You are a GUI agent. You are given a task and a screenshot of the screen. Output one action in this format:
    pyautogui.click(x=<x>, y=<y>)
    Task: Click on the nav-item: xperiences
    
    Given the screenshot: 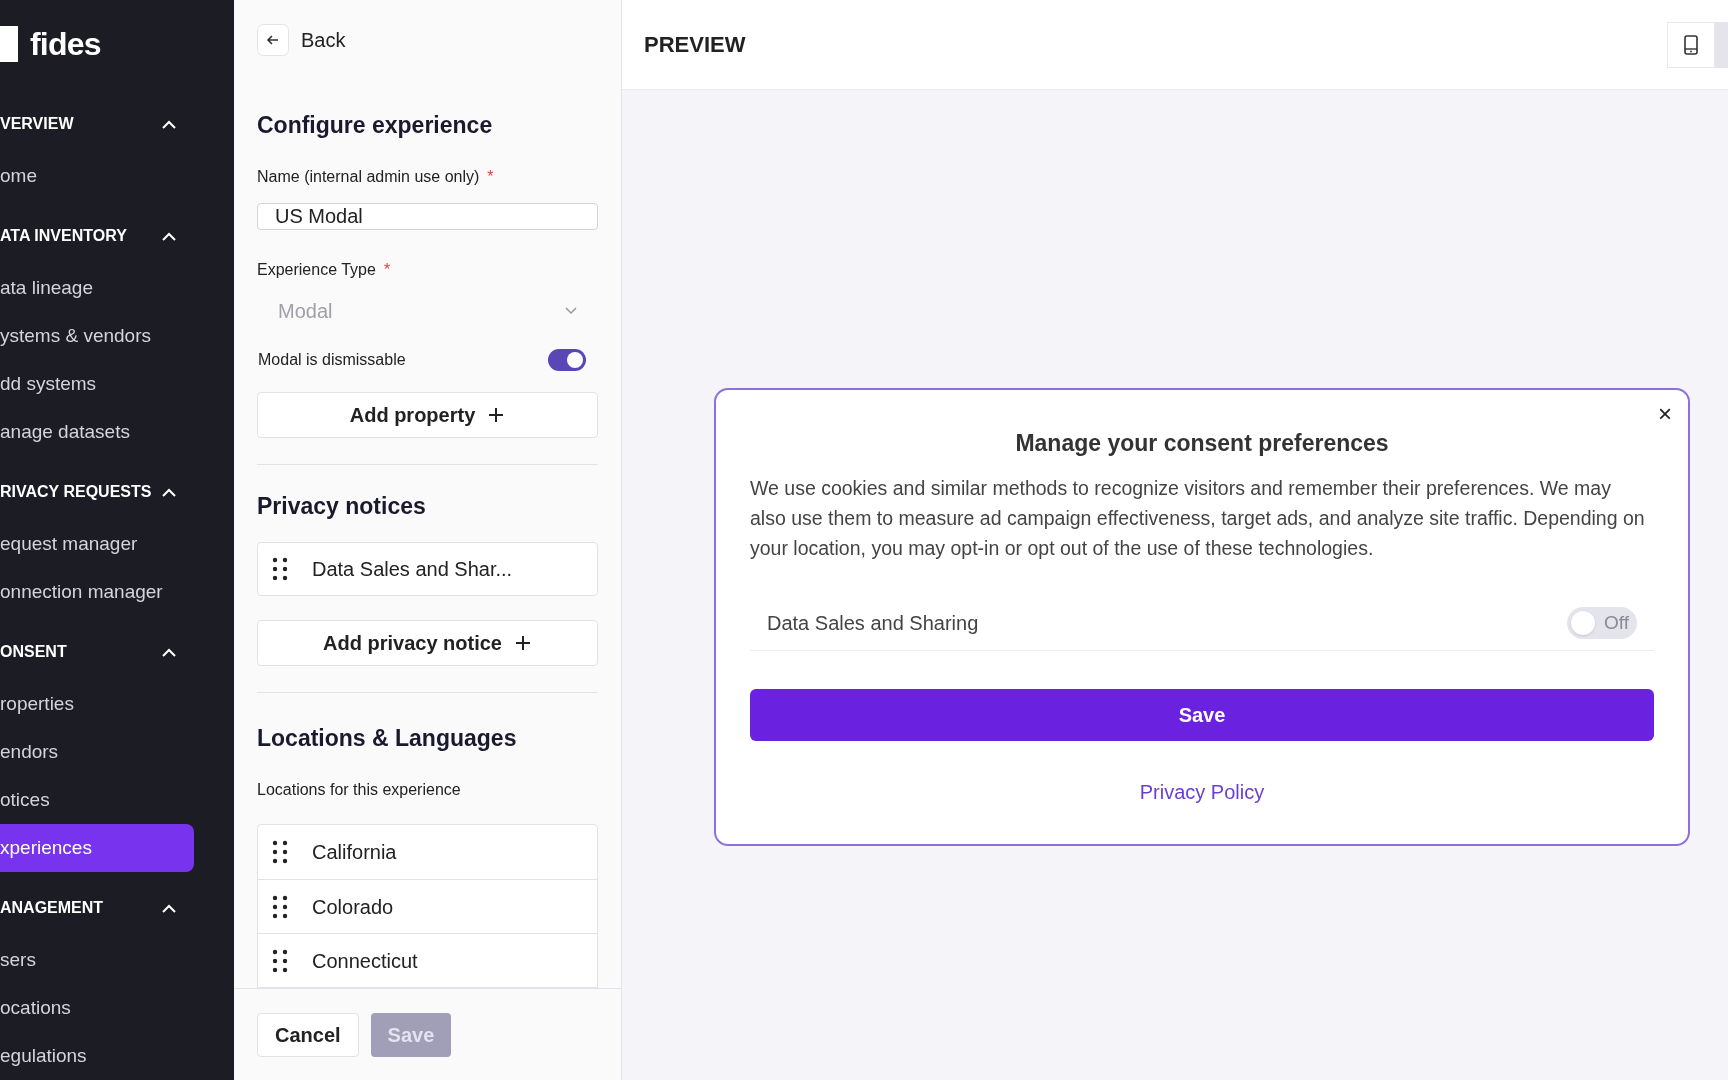 What is the action you would take?
    pyautogui.click(x=97, y=848)
    